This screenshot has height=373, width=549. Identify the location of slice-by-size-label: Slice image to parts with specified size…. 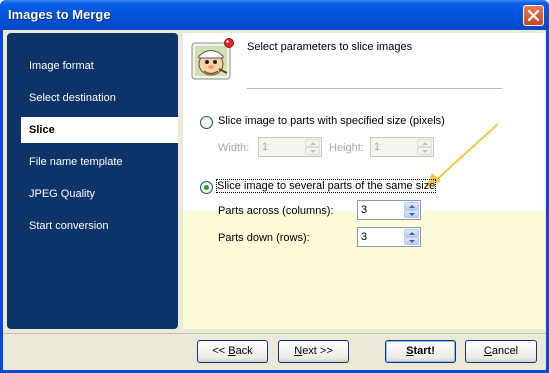
(331, 121).